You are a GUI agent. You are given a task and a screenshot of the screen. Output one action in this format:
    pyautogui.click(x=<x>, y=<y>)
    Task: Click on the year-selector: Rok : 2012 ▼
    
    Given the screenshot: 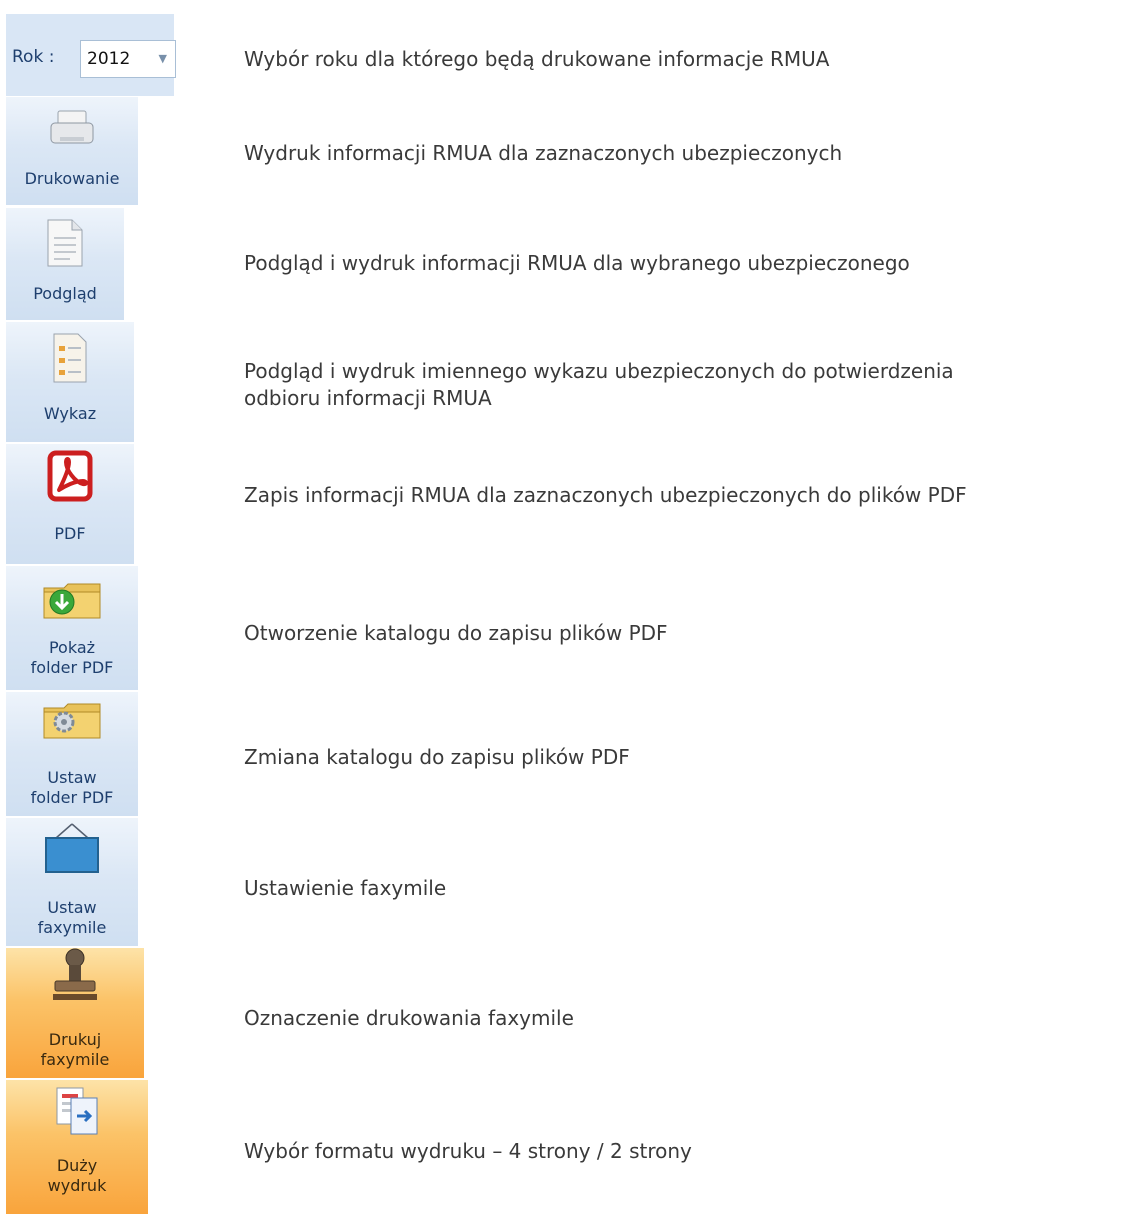 What is the action you would take?
    pyautogui.click(x=91, y=55)
    